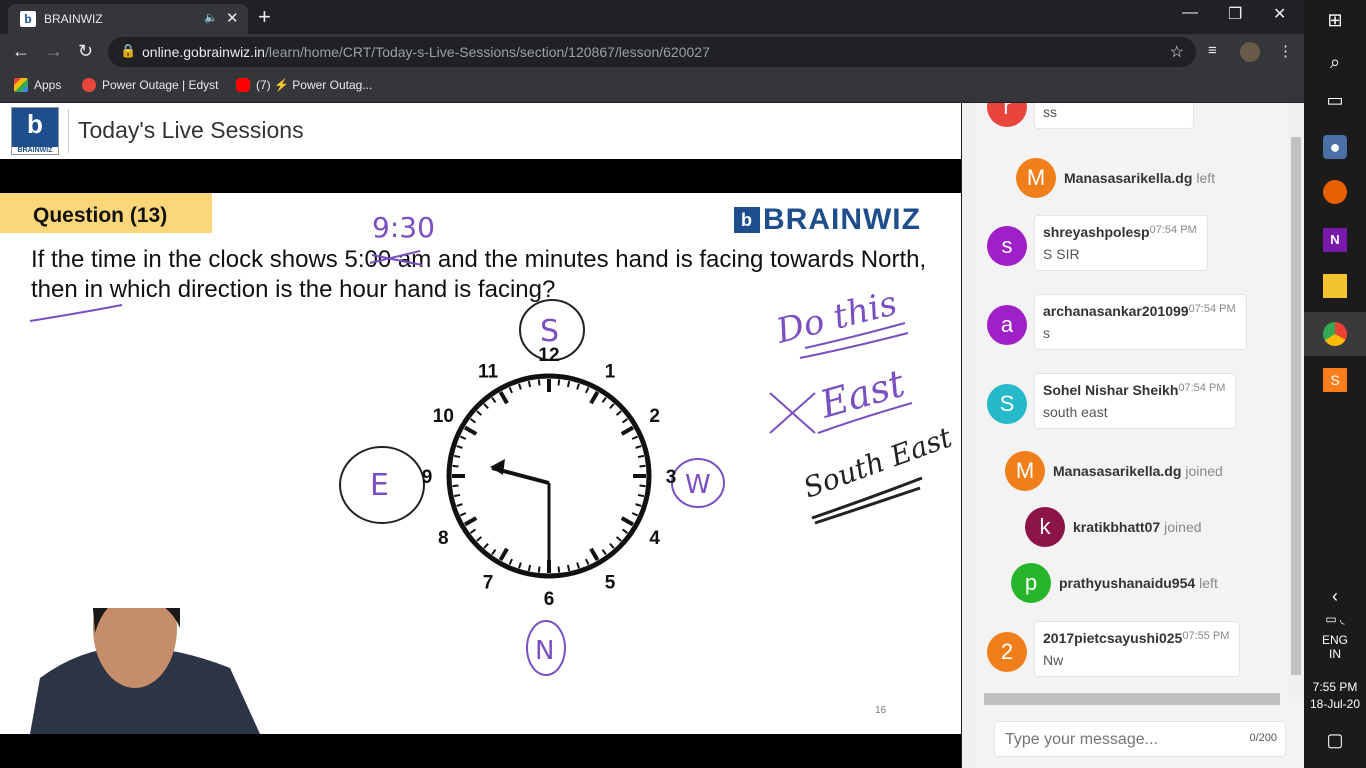 Image resolution: width=1366 pixels, height=768 pixels. What do you see at coordinates (1190, 13) in the screenshot?
I see `minimize-icon: —` at bounding box center [1190, 13].